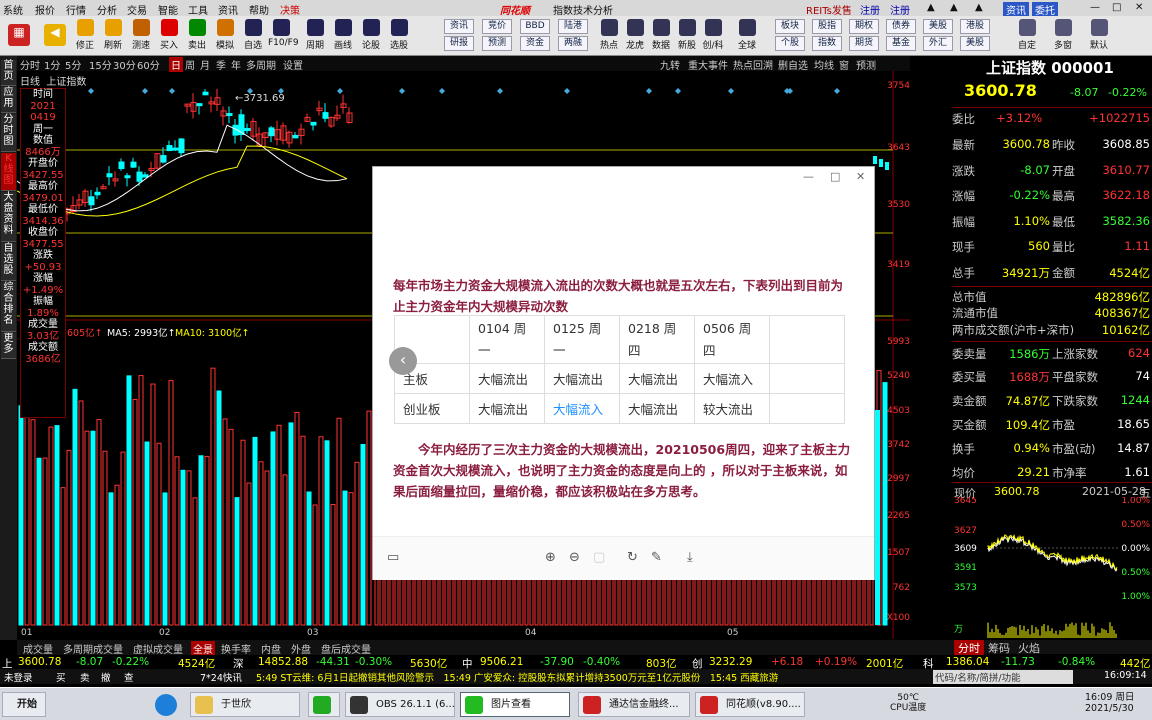 This screenshot has width=1152, height=720. What do you see at coordinates (1095, 7) in the screenshot?
I see `window-min-icon: —` at bounding box center [1095, 7].